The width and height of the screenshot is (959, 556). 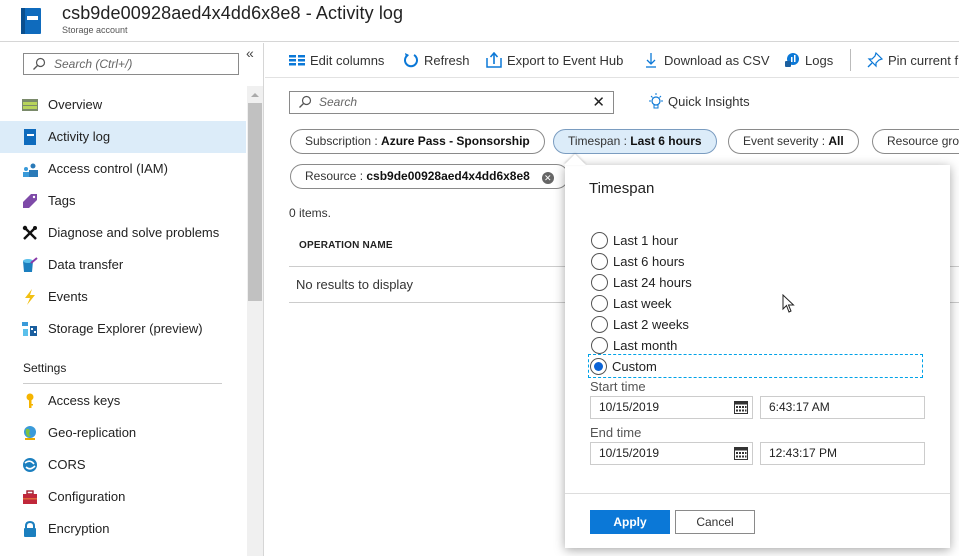 What do you see at coordinates (30, 433) in the screenshot?
I see `globe-icon` at bounding box center [30, 433].